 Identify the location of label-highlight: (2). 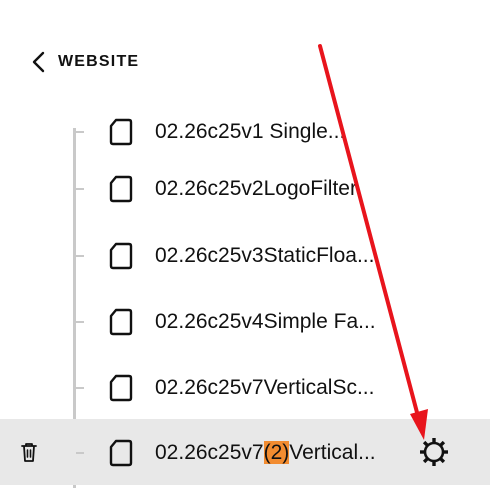
(276, 452).